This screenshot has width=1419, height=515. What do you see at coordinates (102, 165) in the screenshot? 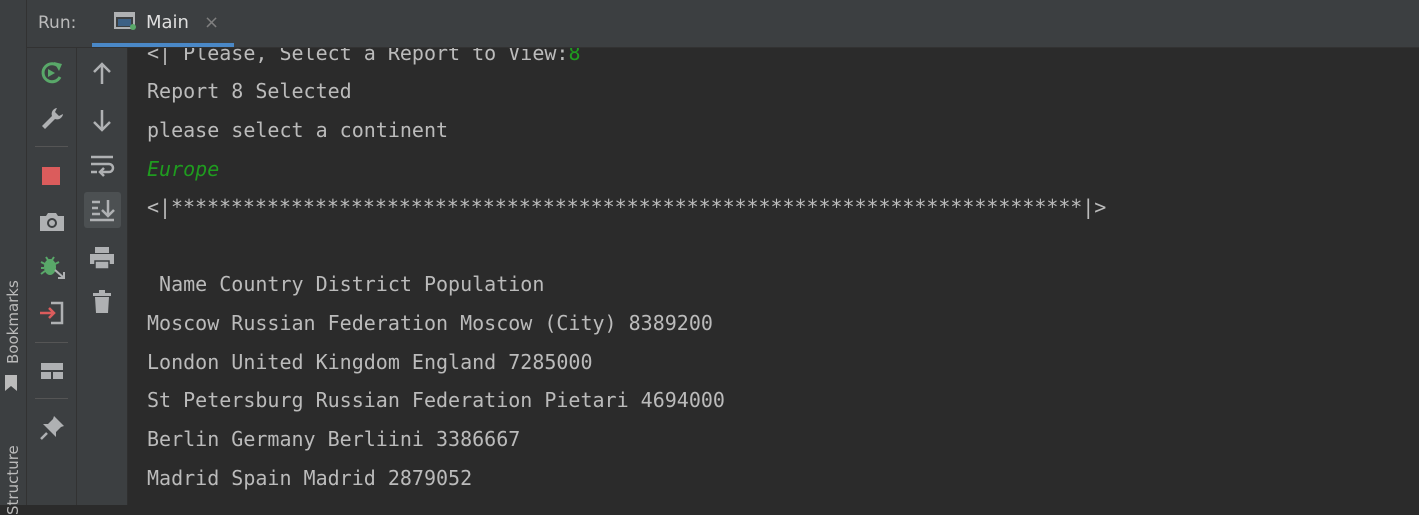
I see `soft-wrap-icon` at bounding box center [102, 165].